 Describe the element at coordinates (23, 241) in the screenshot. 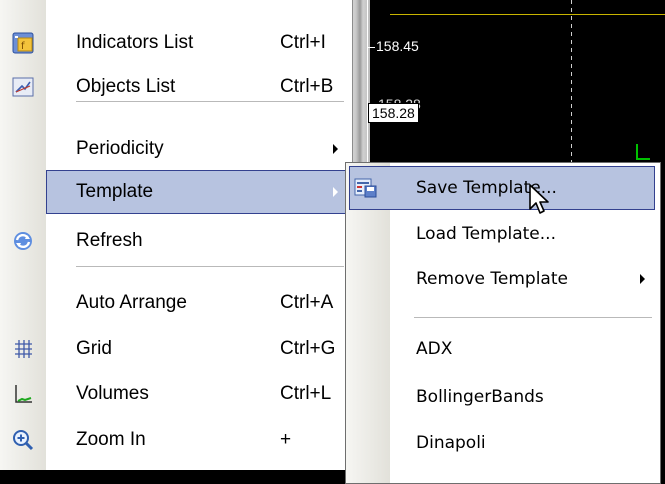

I see `refresh-icon` at that location.